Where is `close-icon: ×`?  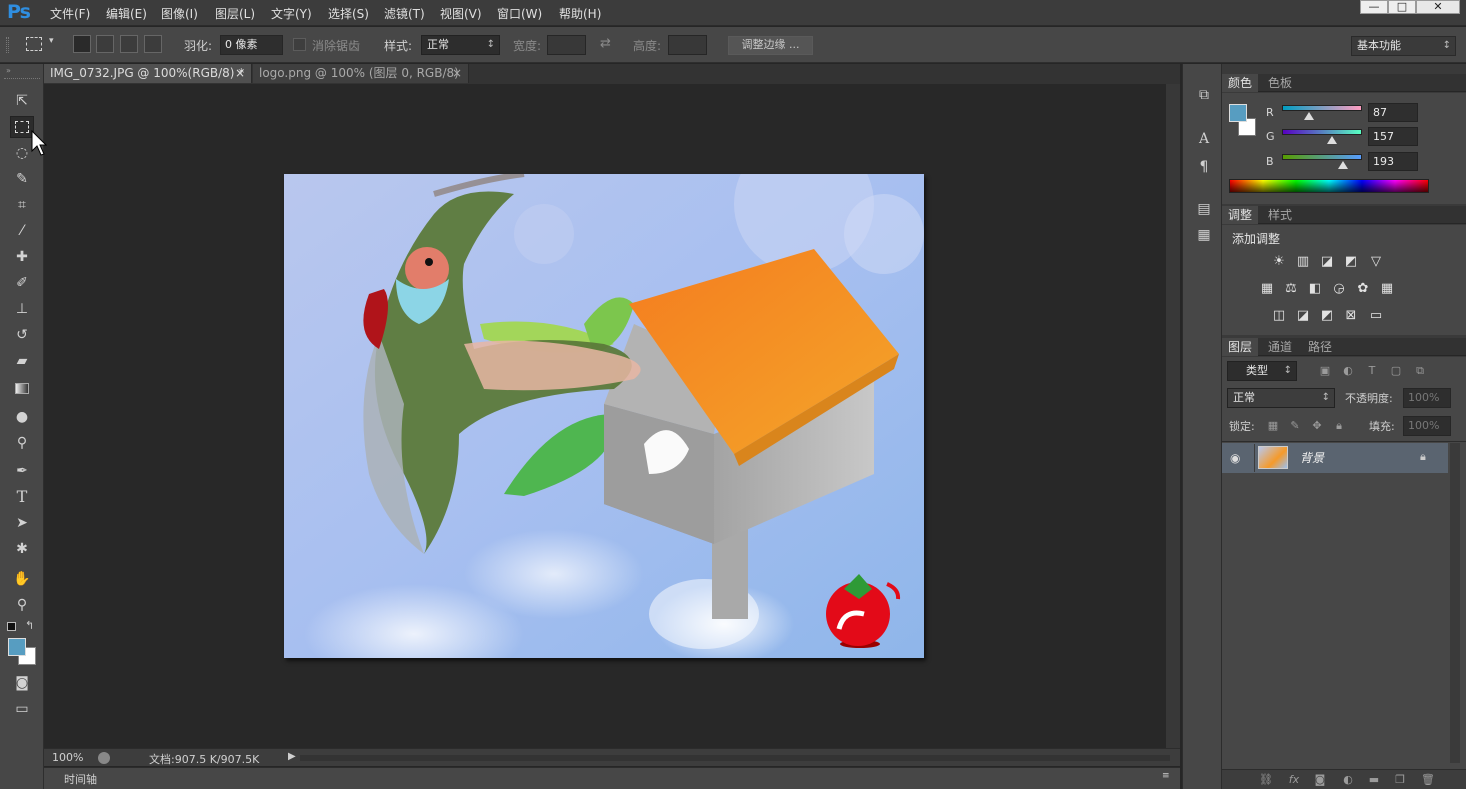 close-icon: × is located at coordinates (457, 73).